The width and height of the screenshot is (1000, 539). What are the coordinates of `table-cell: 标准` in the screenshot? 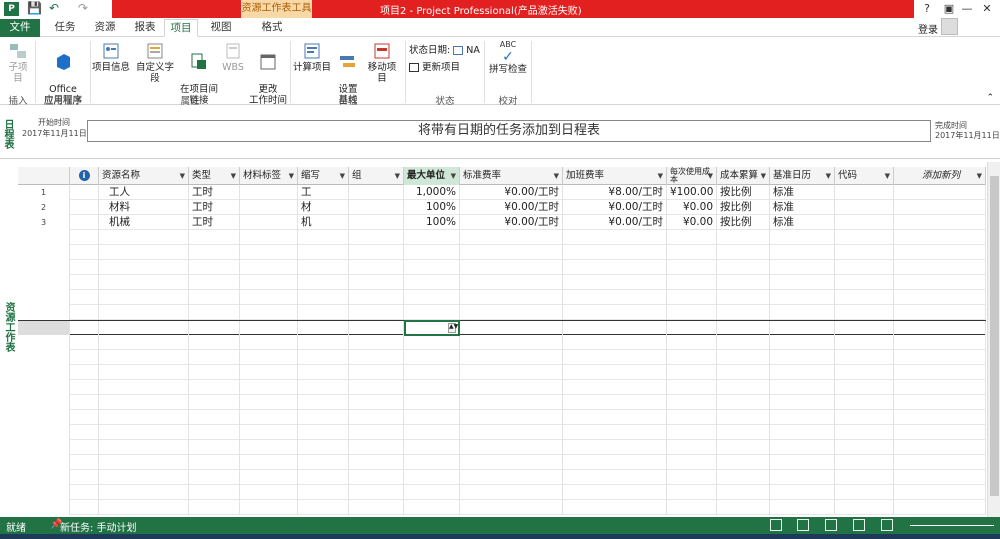 It's located at (802, 192).